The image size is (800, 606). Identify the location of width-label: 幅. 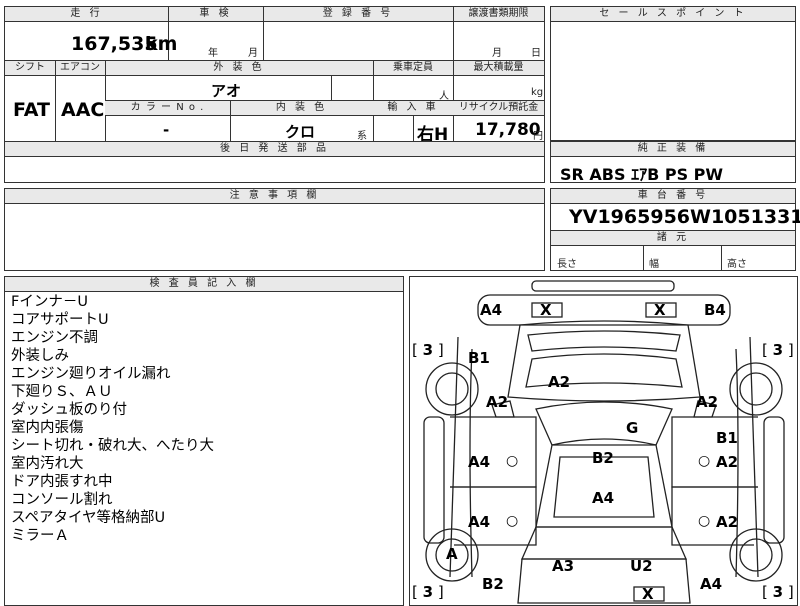
(654, 264).